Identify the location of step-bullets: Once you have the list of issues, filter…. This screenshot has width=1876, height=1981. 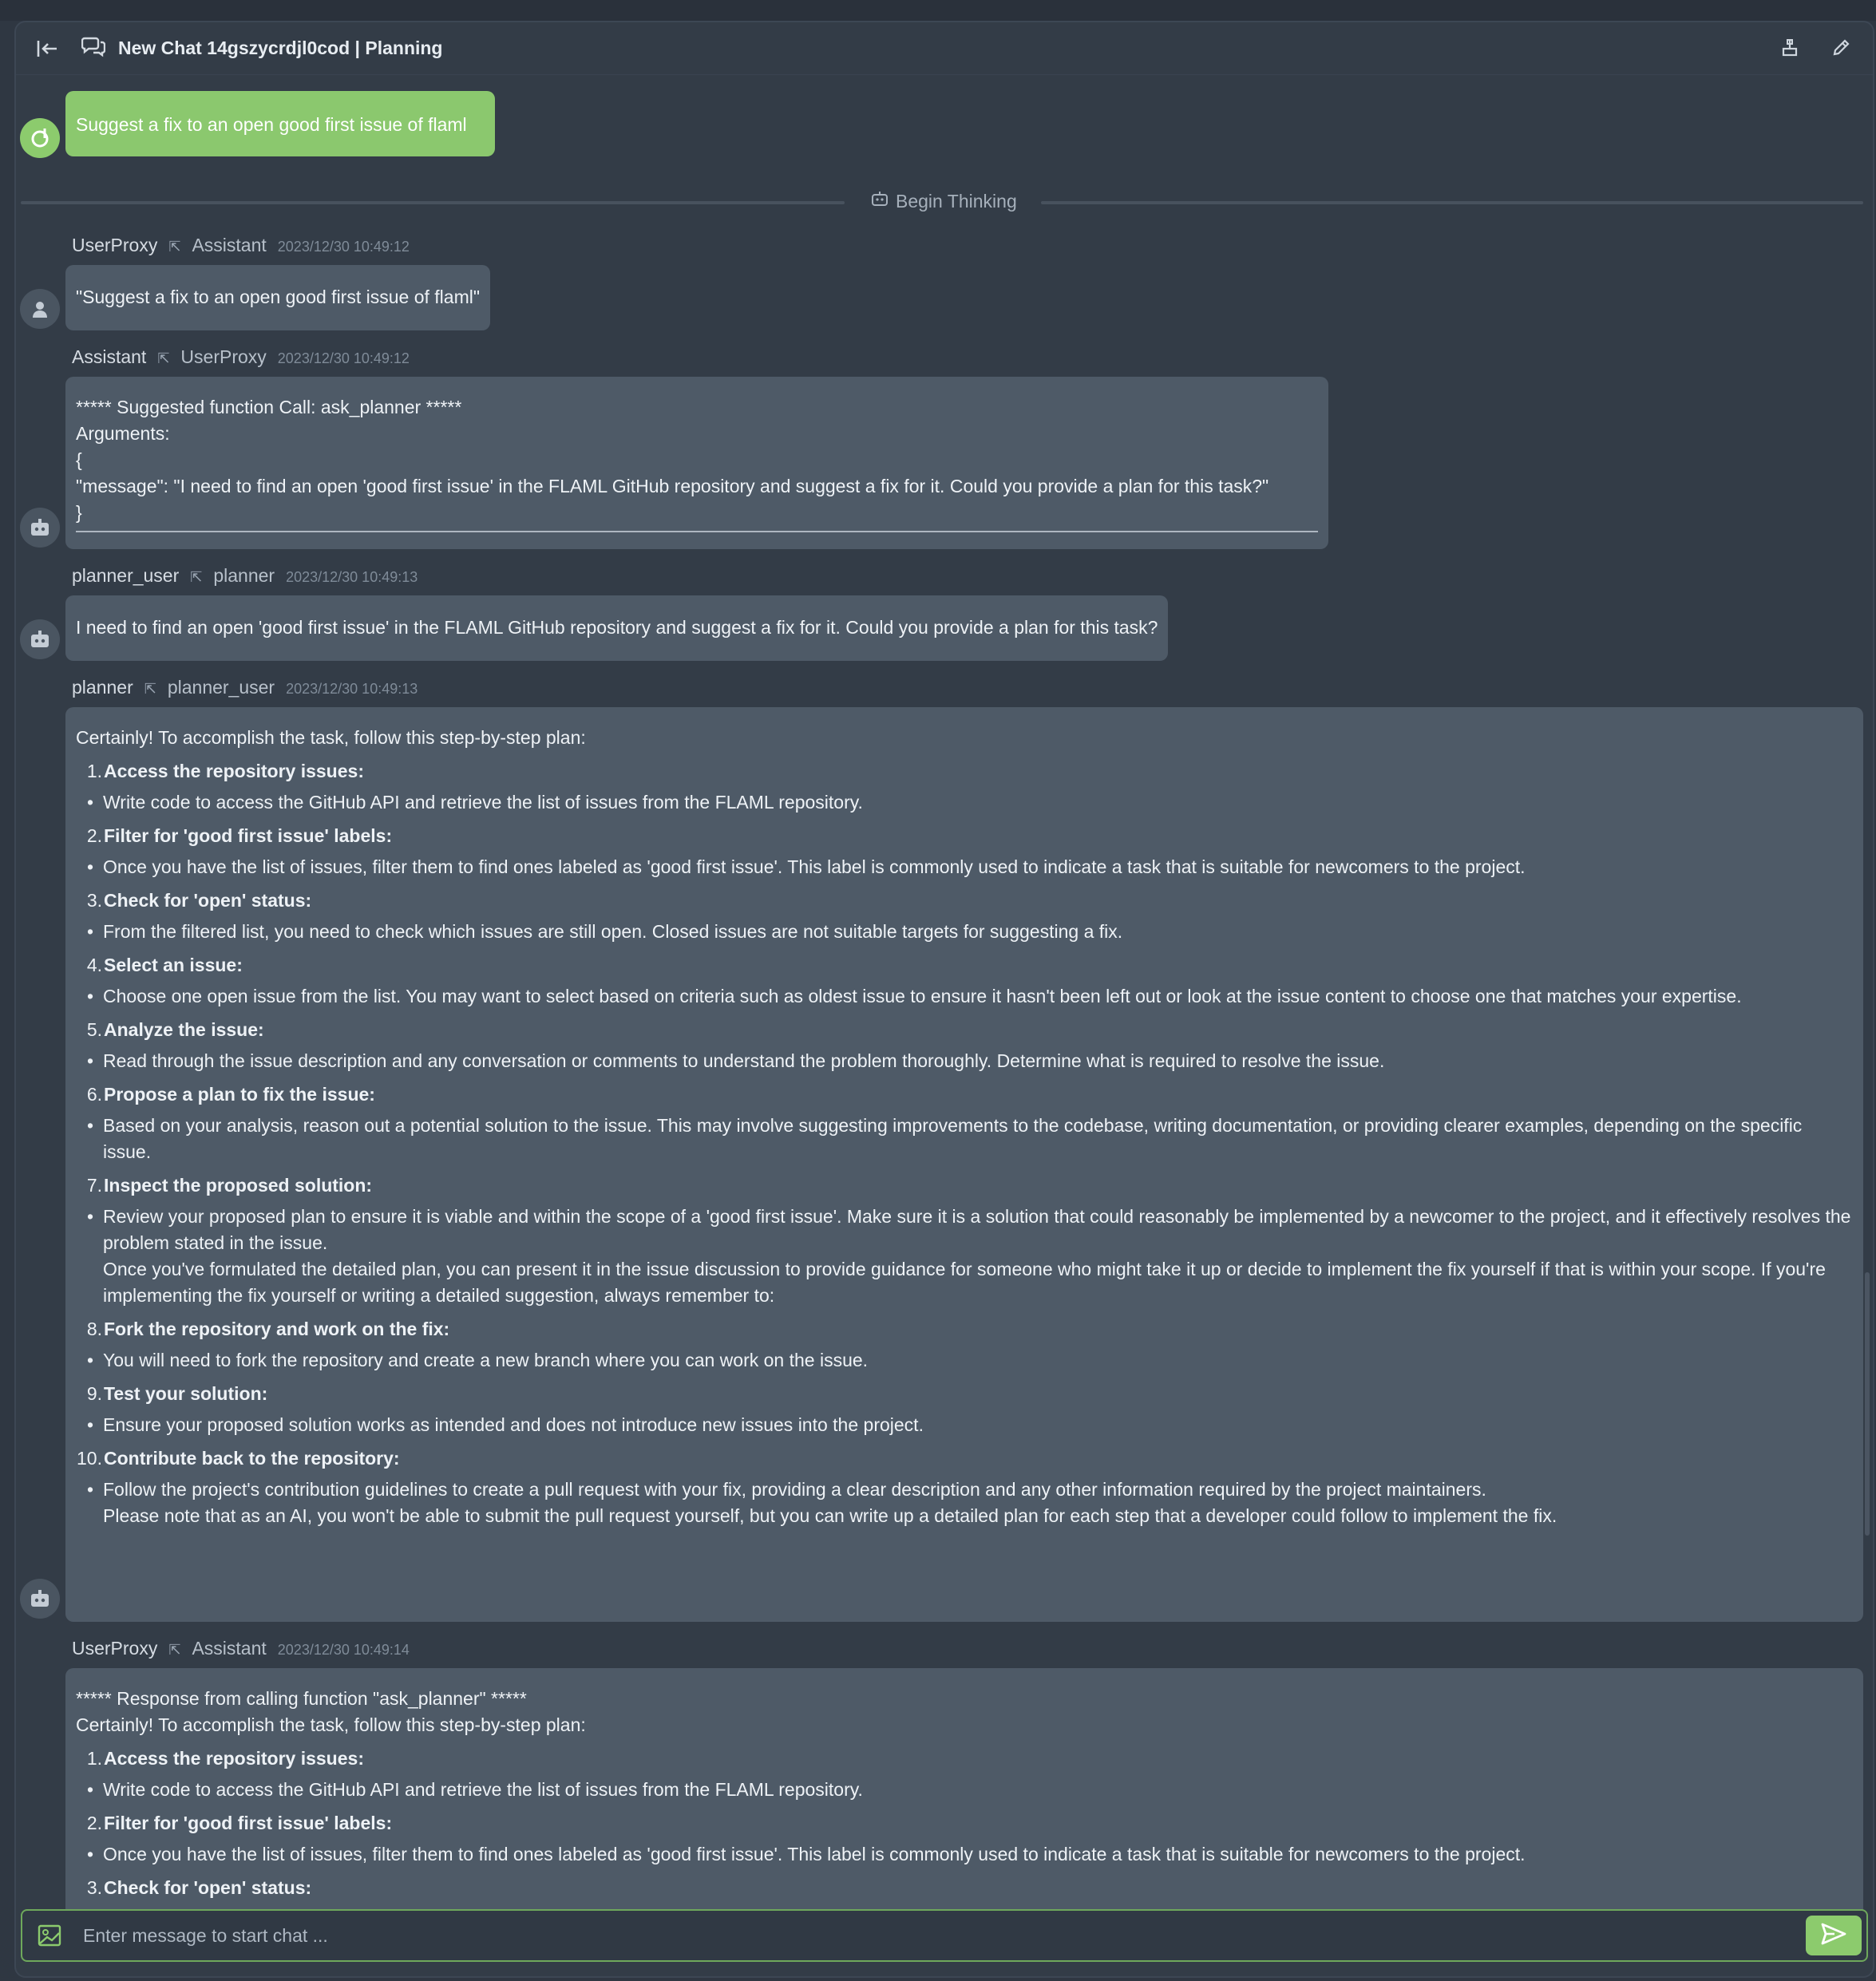
(964, 867).